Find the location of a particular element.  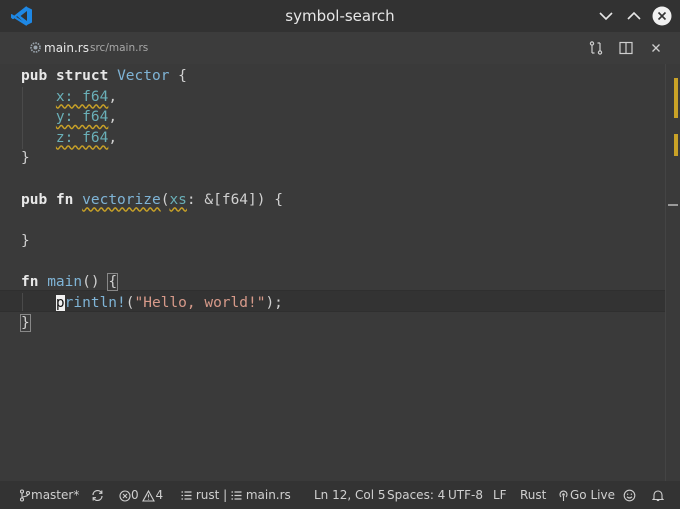

tab-bar: main.rs src/main.rs is located at coordinates (340, 48).